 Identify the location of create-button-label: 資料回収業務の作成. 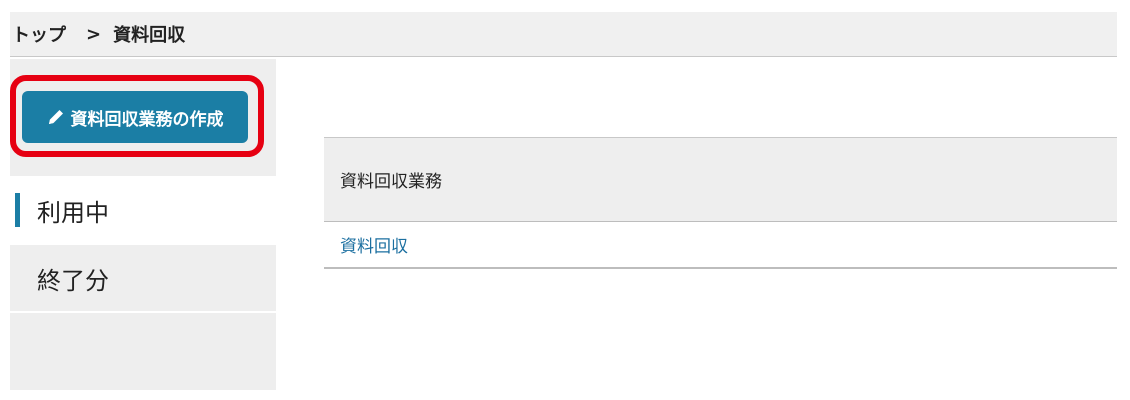
(147, 119).